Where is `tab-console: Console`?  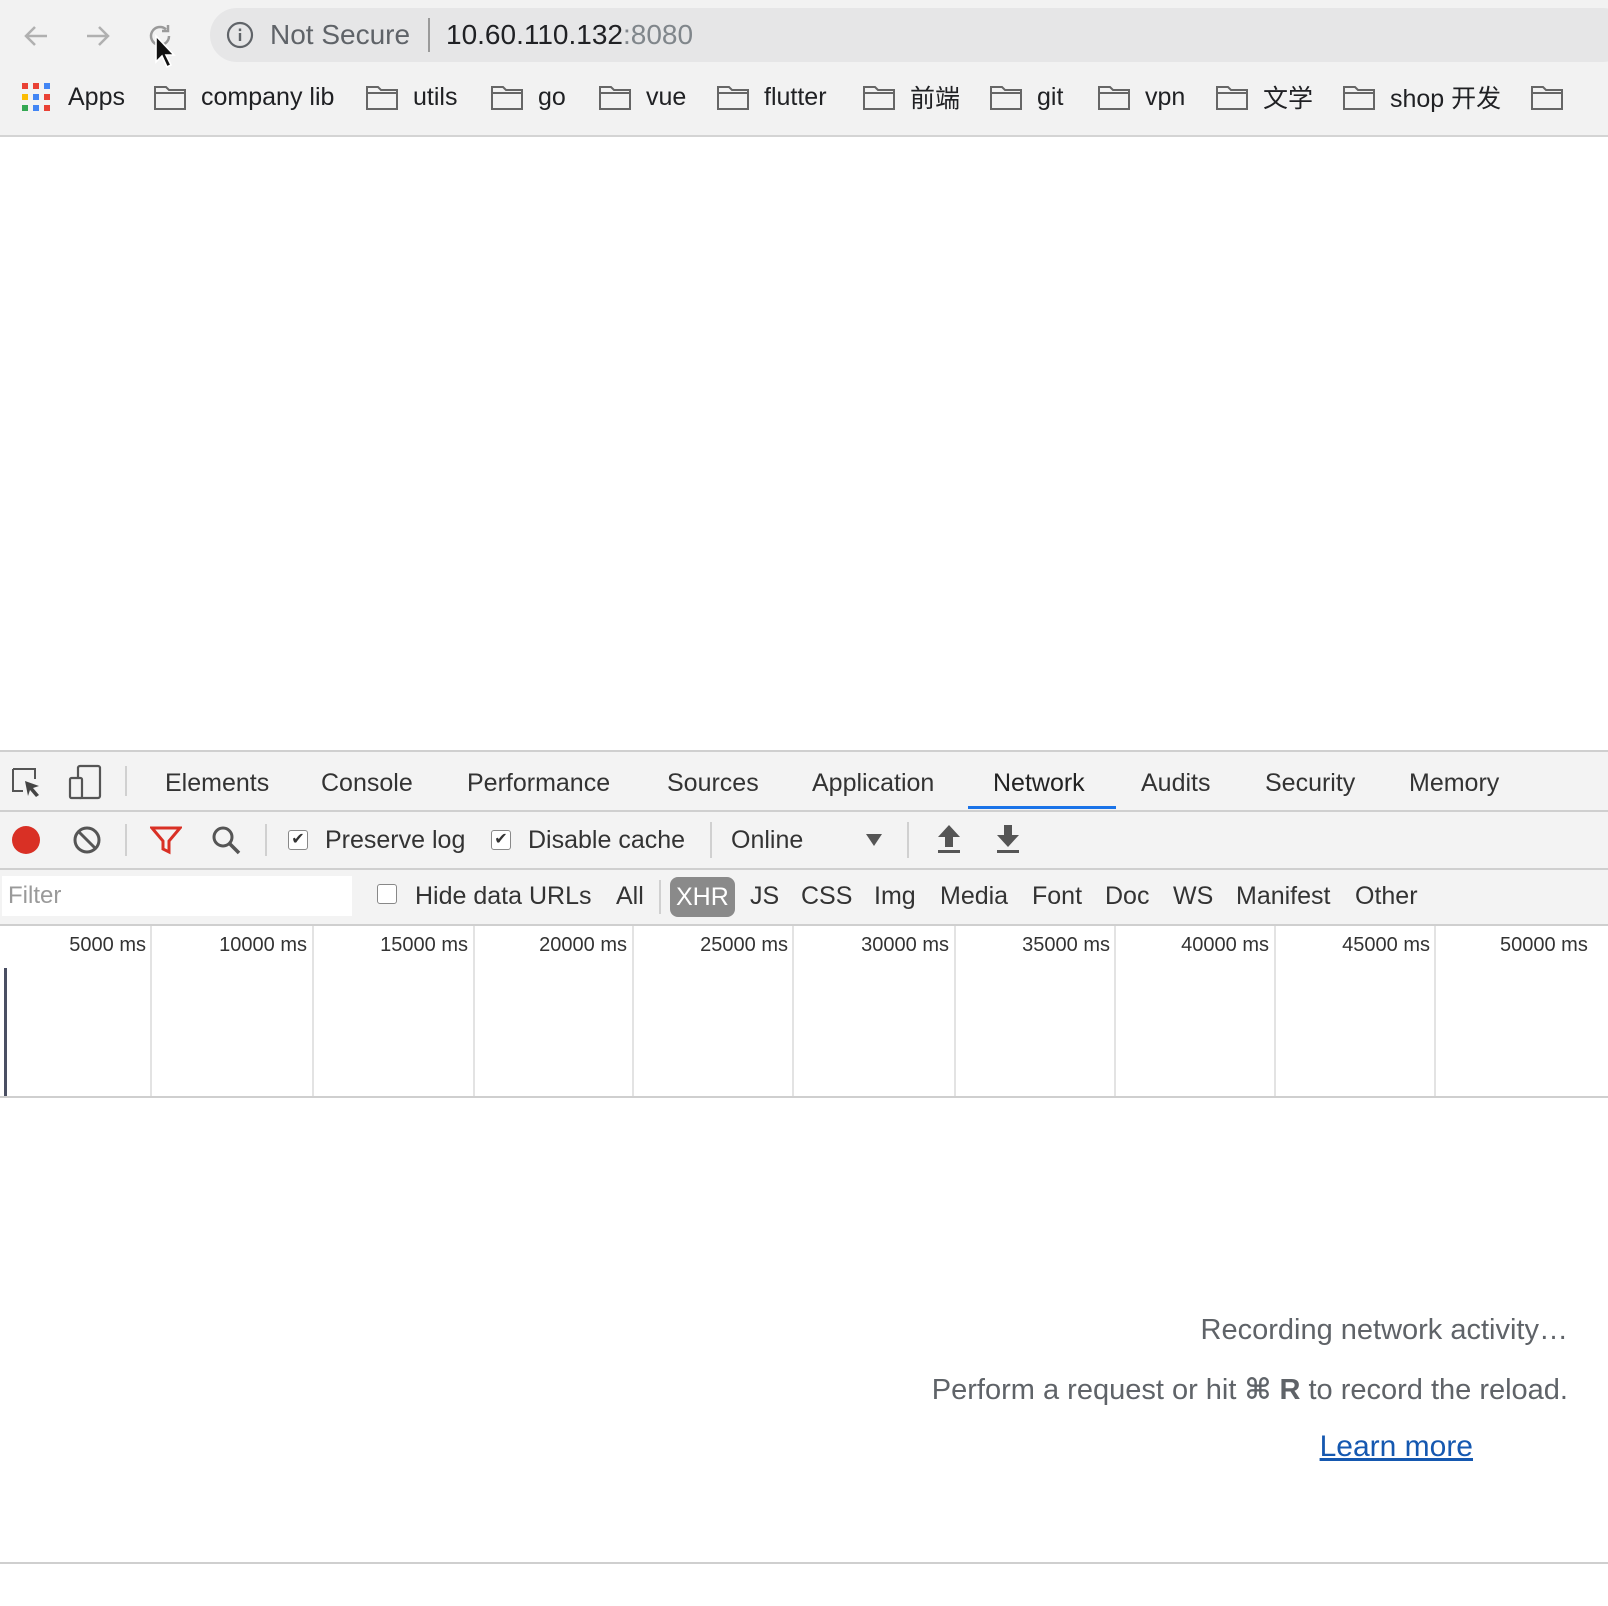
tab-console: Console is located at coordinates (367, 781).